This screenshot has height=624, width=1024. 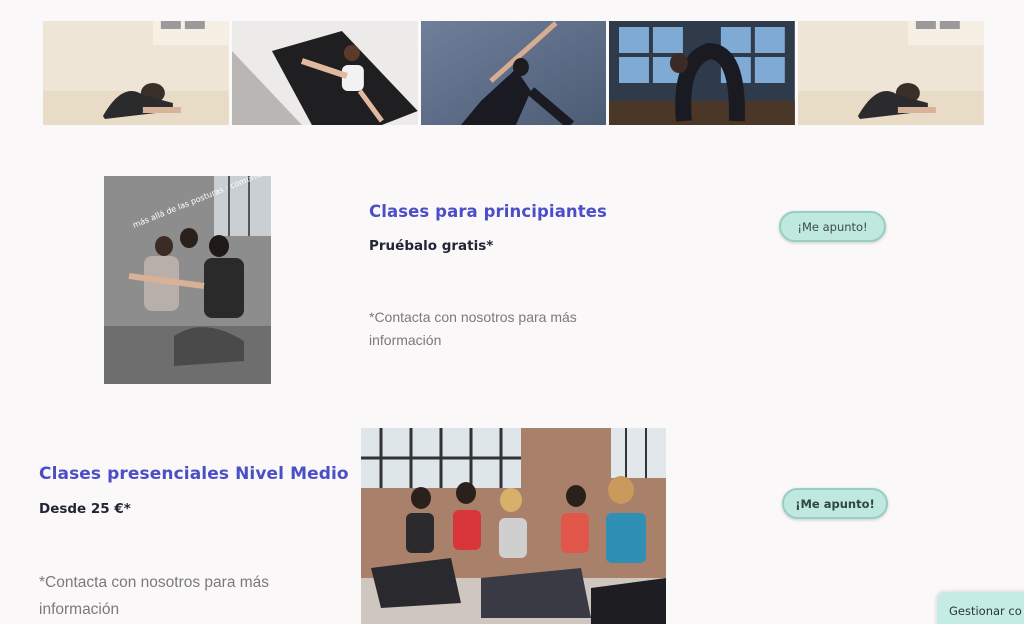 I want to click on beginners-group-photo: más allá de las posturas · comunidad, so click(x=187, y=280).